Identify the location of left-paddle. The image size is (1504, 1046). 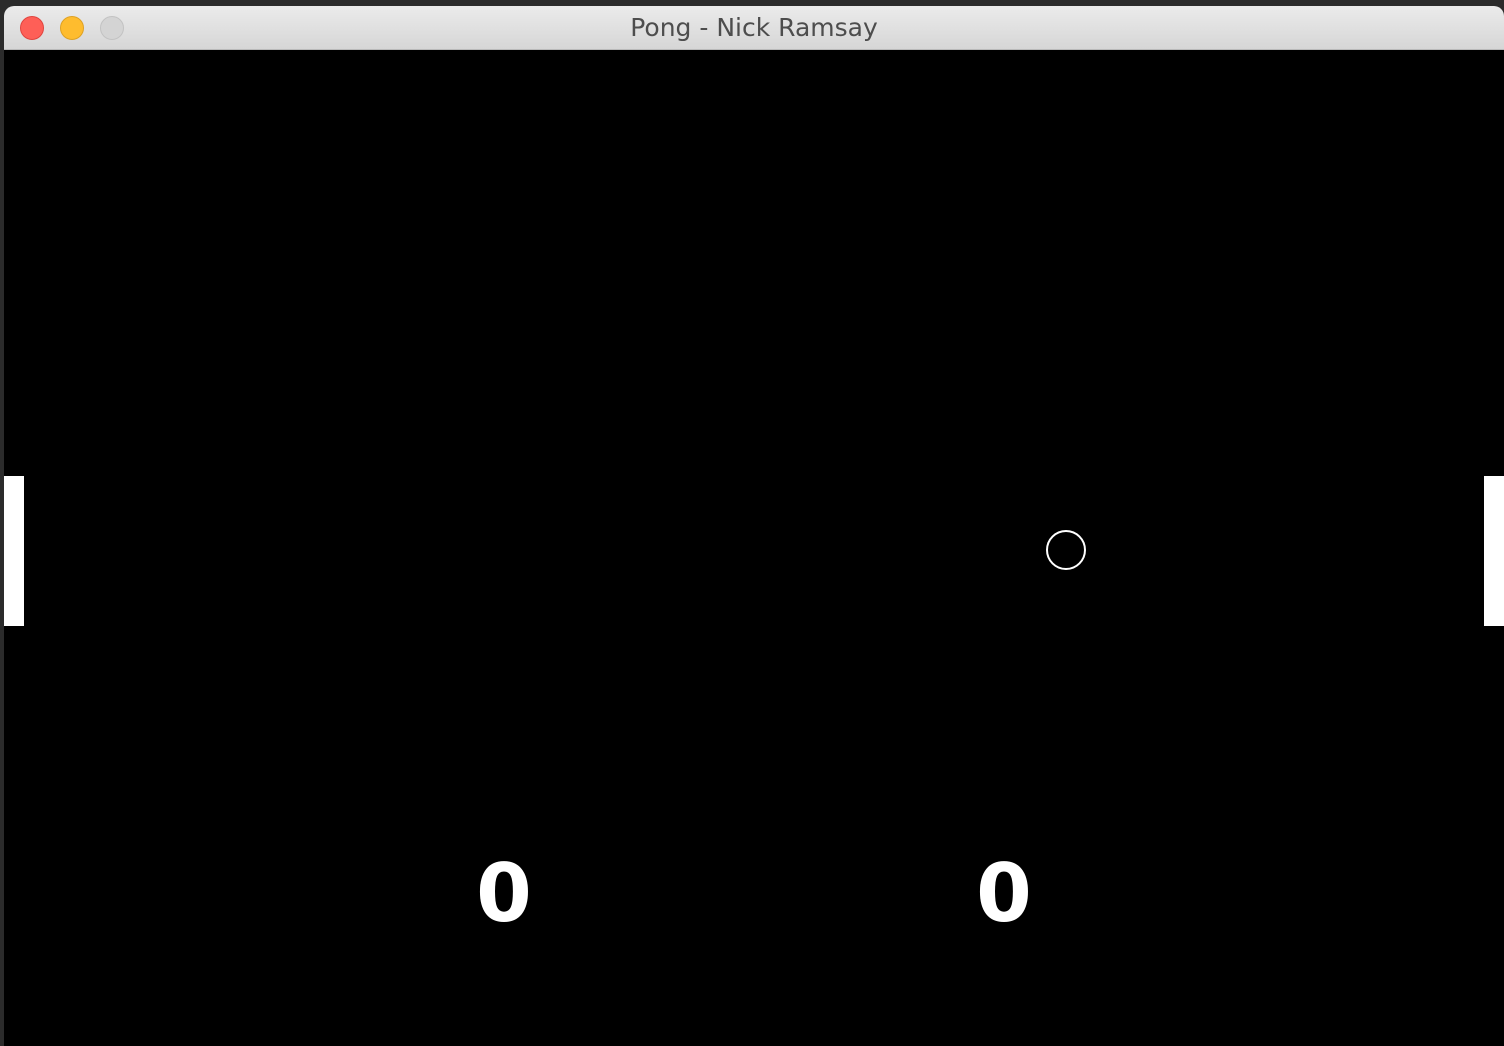
(14, 551).